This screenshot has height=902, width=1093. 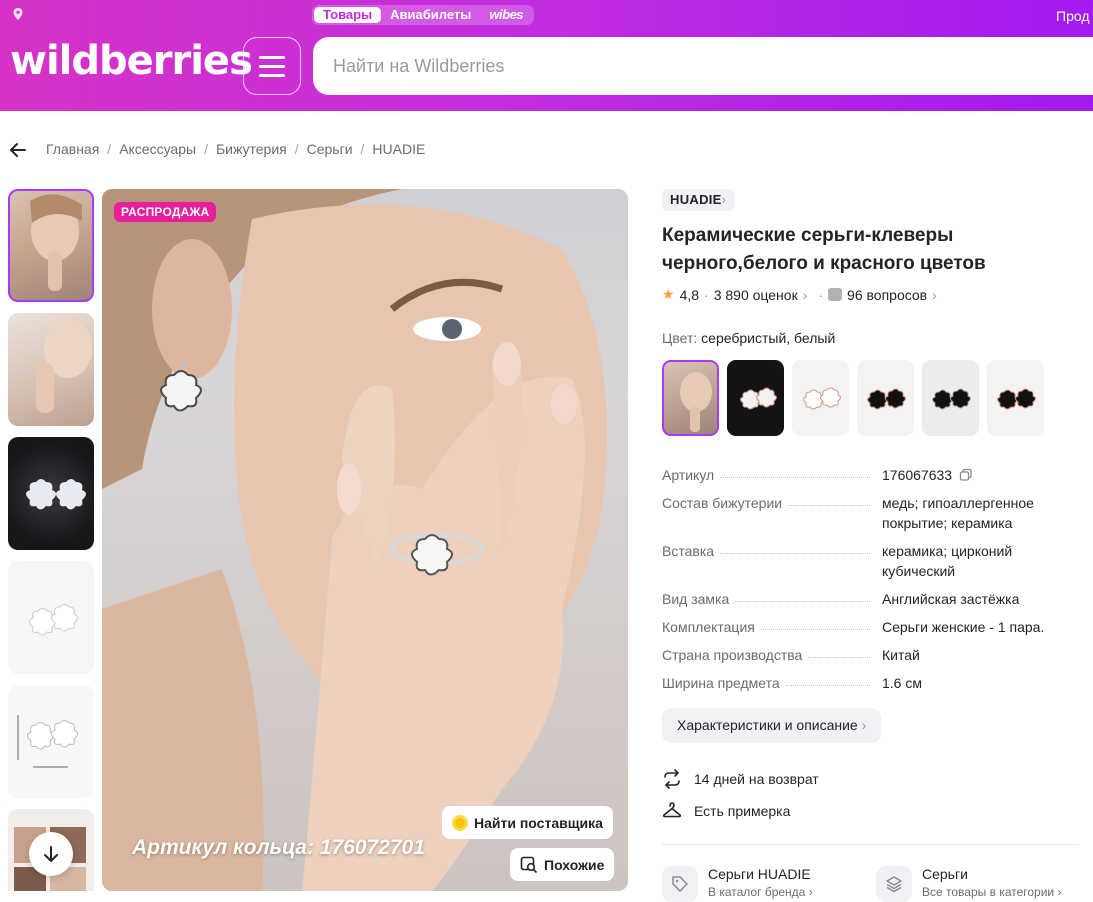 What do you see at coordinates (688, 475) in the screenshot?
I see `spec-key: Артикул` at bounding box center [688, 475].